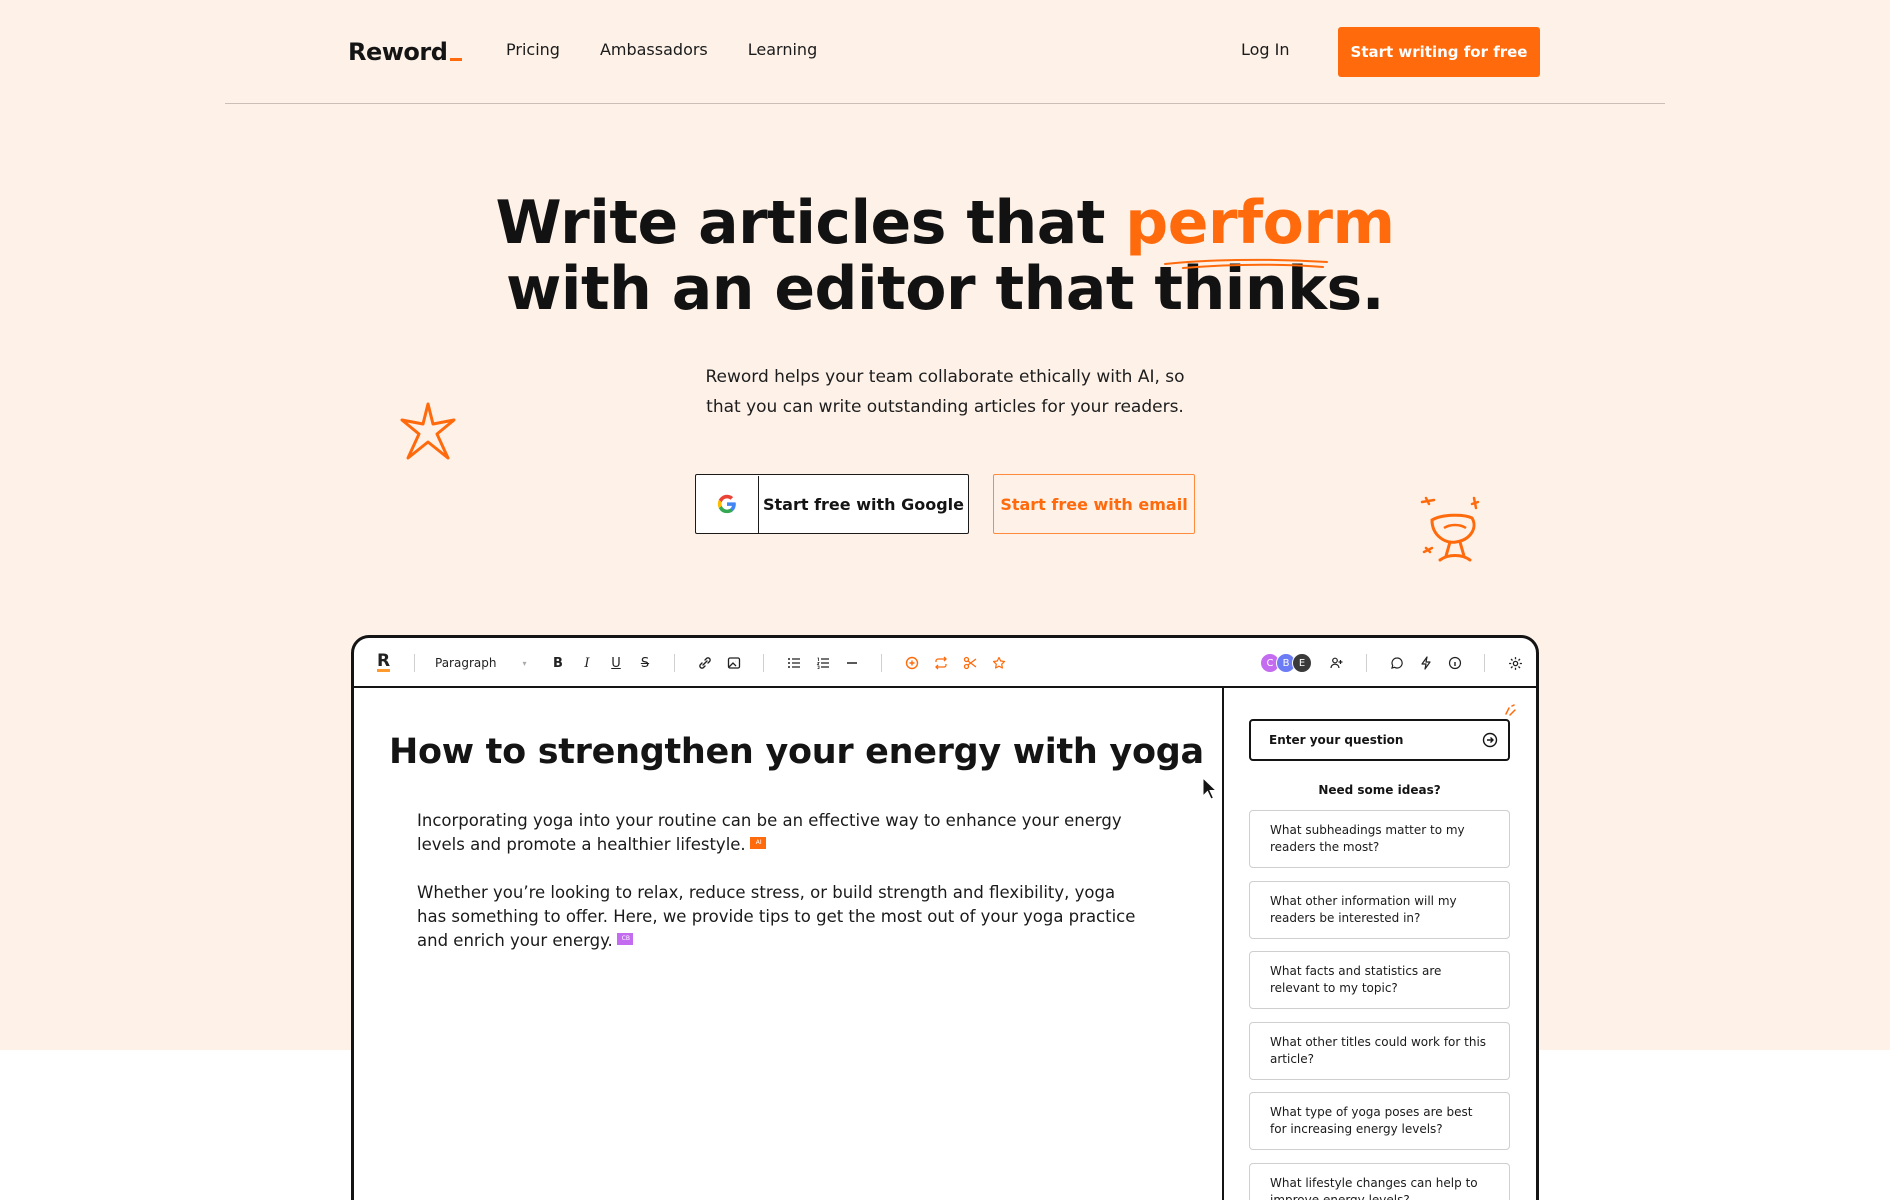 The height and width of the screenshot is (1200, 1890). I want to click on underline-icon: U, so click(616, 663).